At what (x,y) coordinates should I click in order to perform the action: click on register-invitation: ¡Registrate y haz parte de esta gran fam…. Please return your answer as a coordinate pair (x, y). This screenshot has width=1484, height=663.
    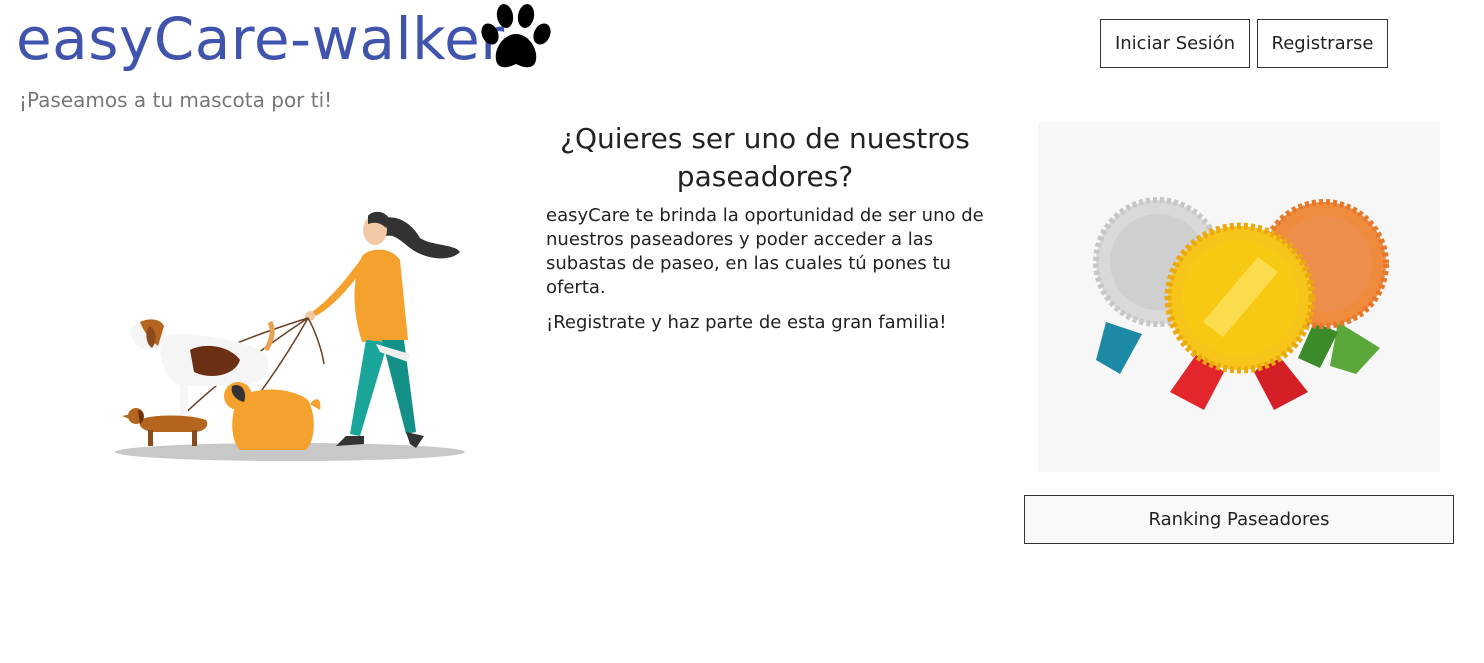
    Looking at the image, I should click on (746, 322).